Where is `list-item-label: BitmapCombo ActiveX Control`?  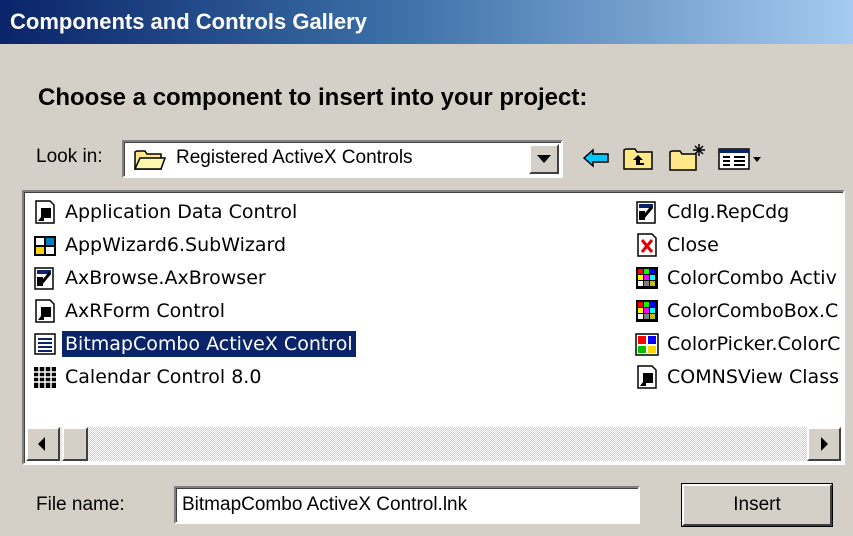
list-item-label: BitmapCombo ActiveX Control is located at coordinates (209, 344).